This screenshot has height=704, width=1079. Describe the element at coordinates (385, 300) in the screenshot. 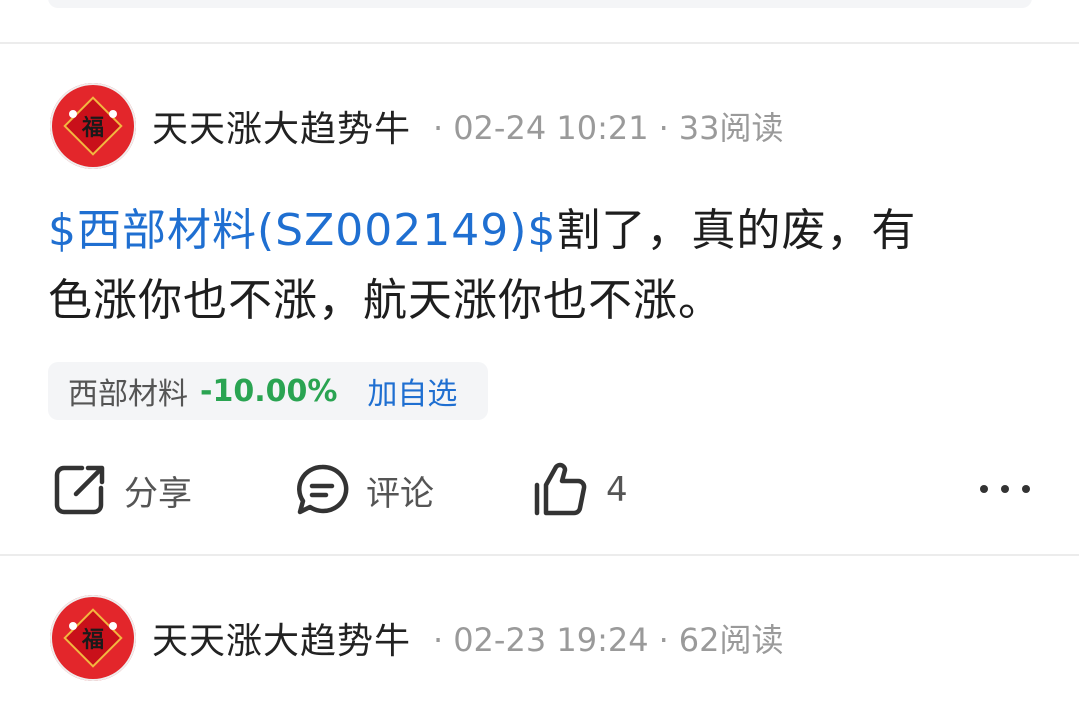

I see `post-text: 色涨你也不涨，航天涨你也不涨。` at that location.